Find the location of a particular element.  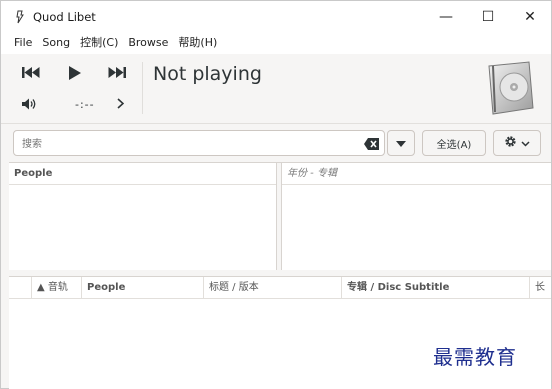

chevron-down-icon is located at coordinates (525, 143).